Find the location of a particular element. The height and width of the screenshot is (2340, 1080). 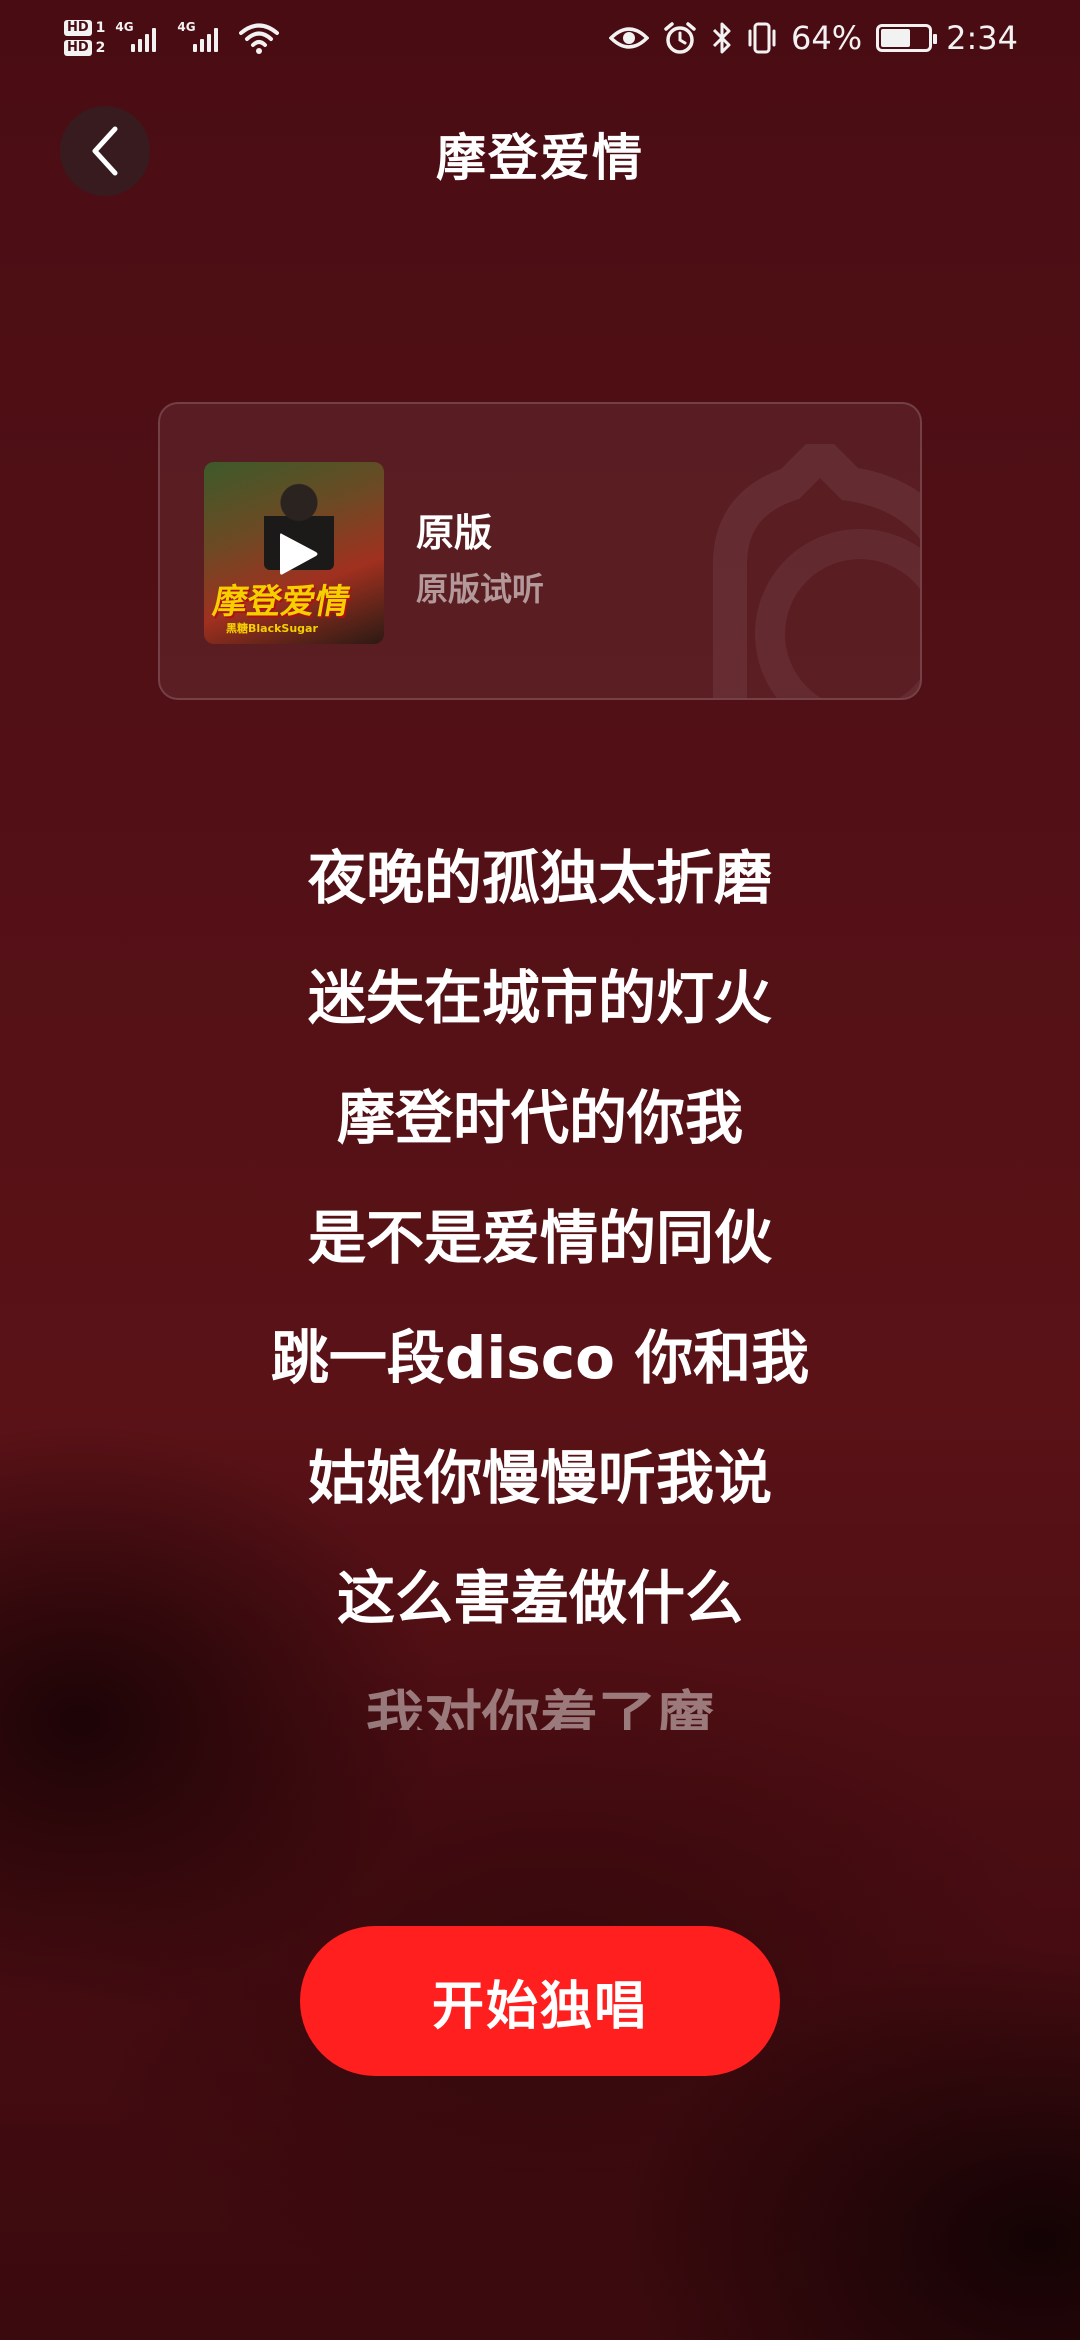

start-solo-button: 开始独唱 is located at coordinates (540, 2001).